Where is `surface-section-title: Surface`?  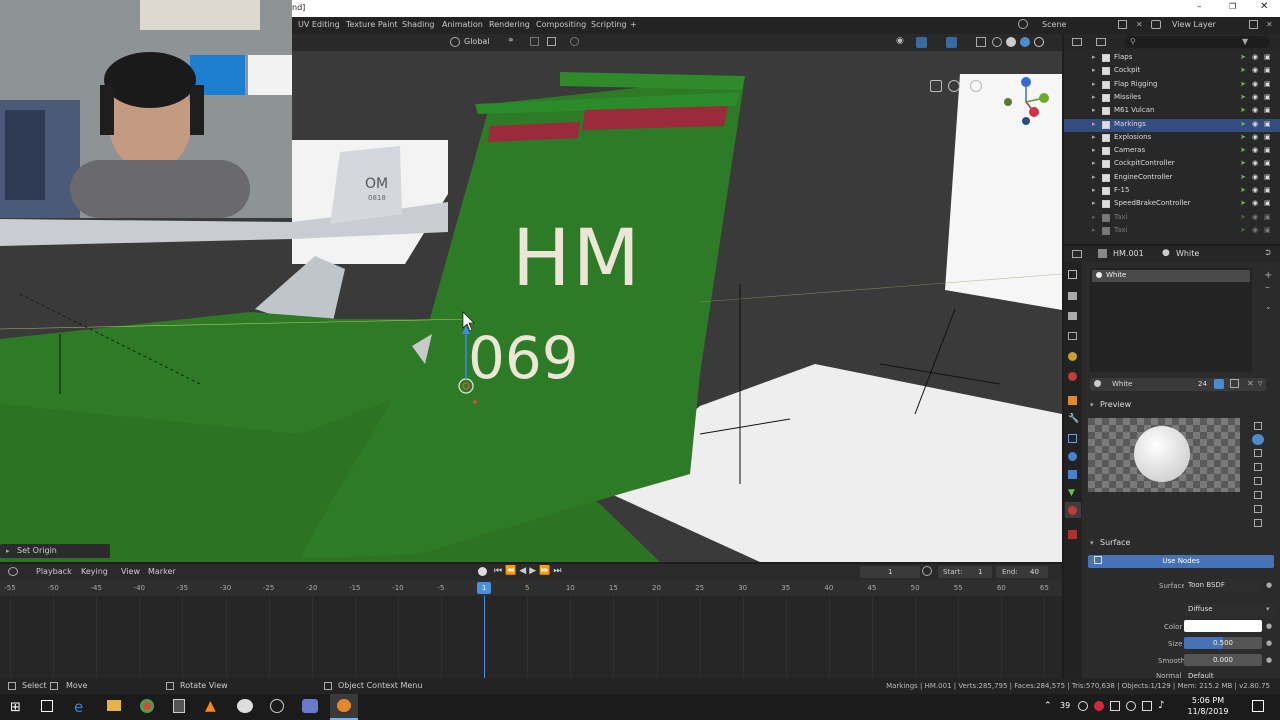
surface-section-title: Surface is located at coordinates (1115, 542).